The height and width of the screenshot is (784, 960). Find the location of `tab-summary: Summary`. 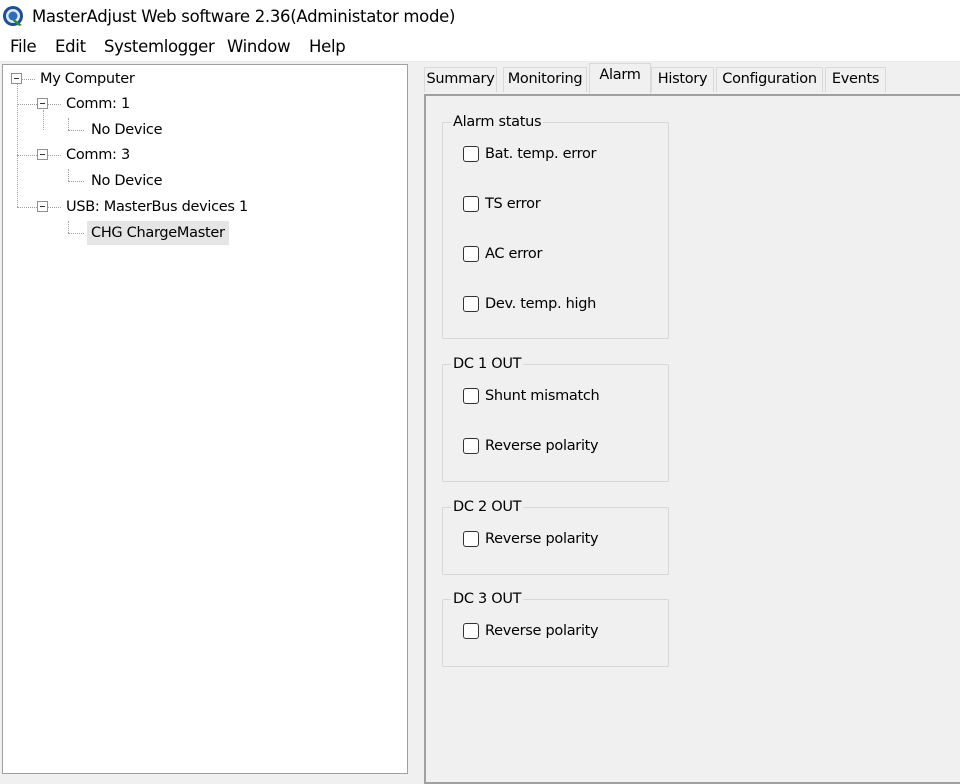

tab-summary: Summary is located at coordinates (460, 79).